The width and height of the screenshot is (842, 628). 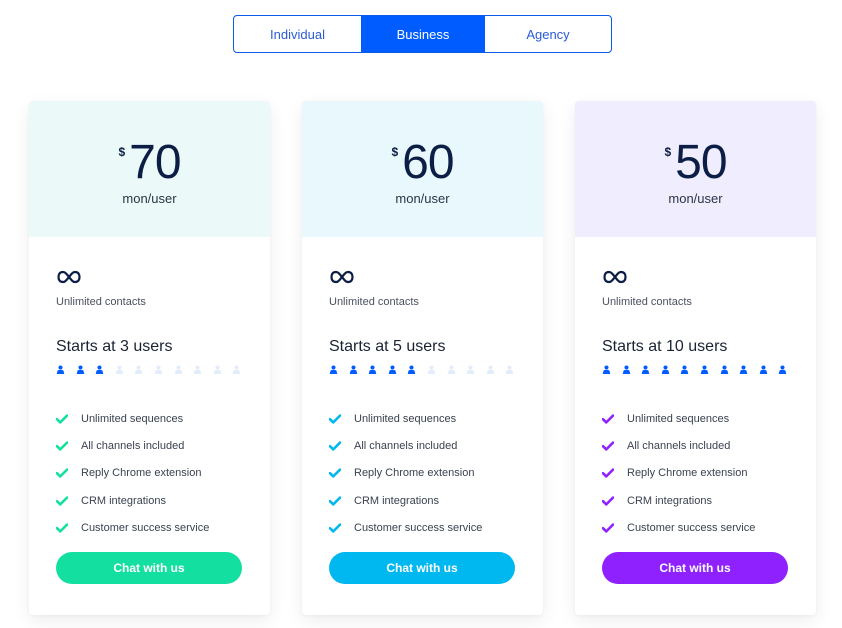 I want to click on price-header: $ 50 mon/user, so click(x=695, y=169).